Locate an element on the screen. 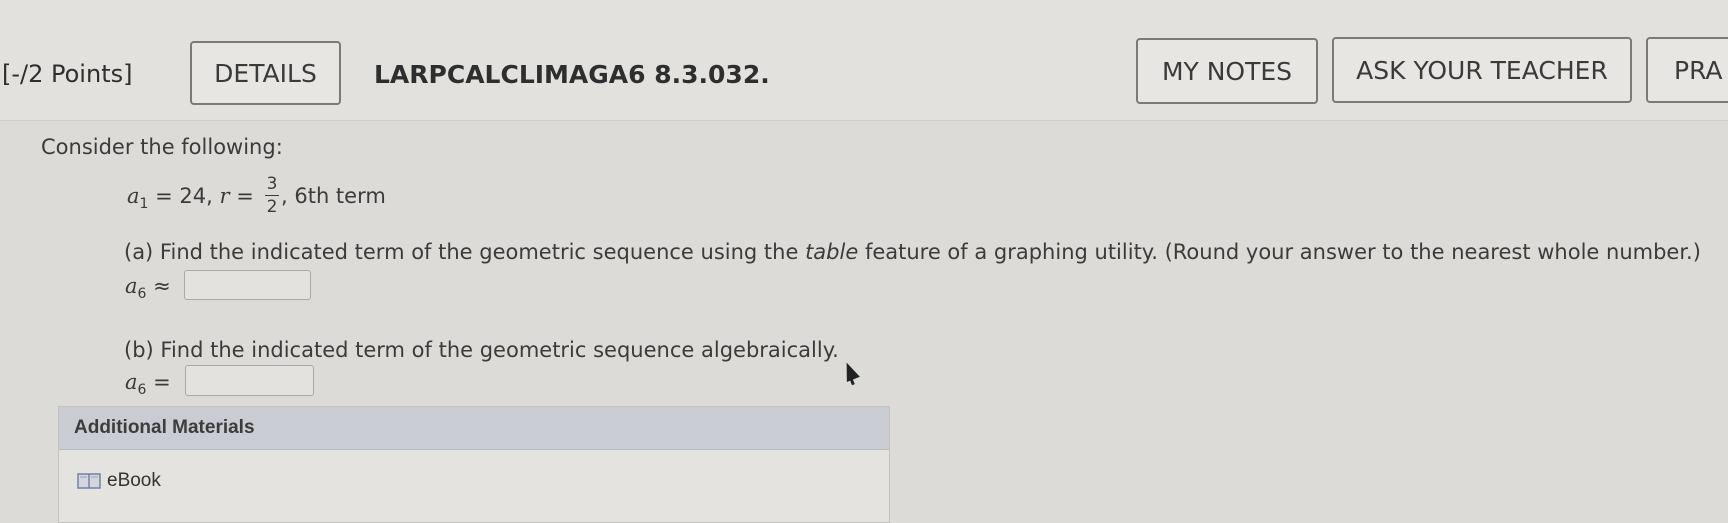 The image size is (1728, 523). given-values: a1 = 24, r = is located at coordinates (190, 198).